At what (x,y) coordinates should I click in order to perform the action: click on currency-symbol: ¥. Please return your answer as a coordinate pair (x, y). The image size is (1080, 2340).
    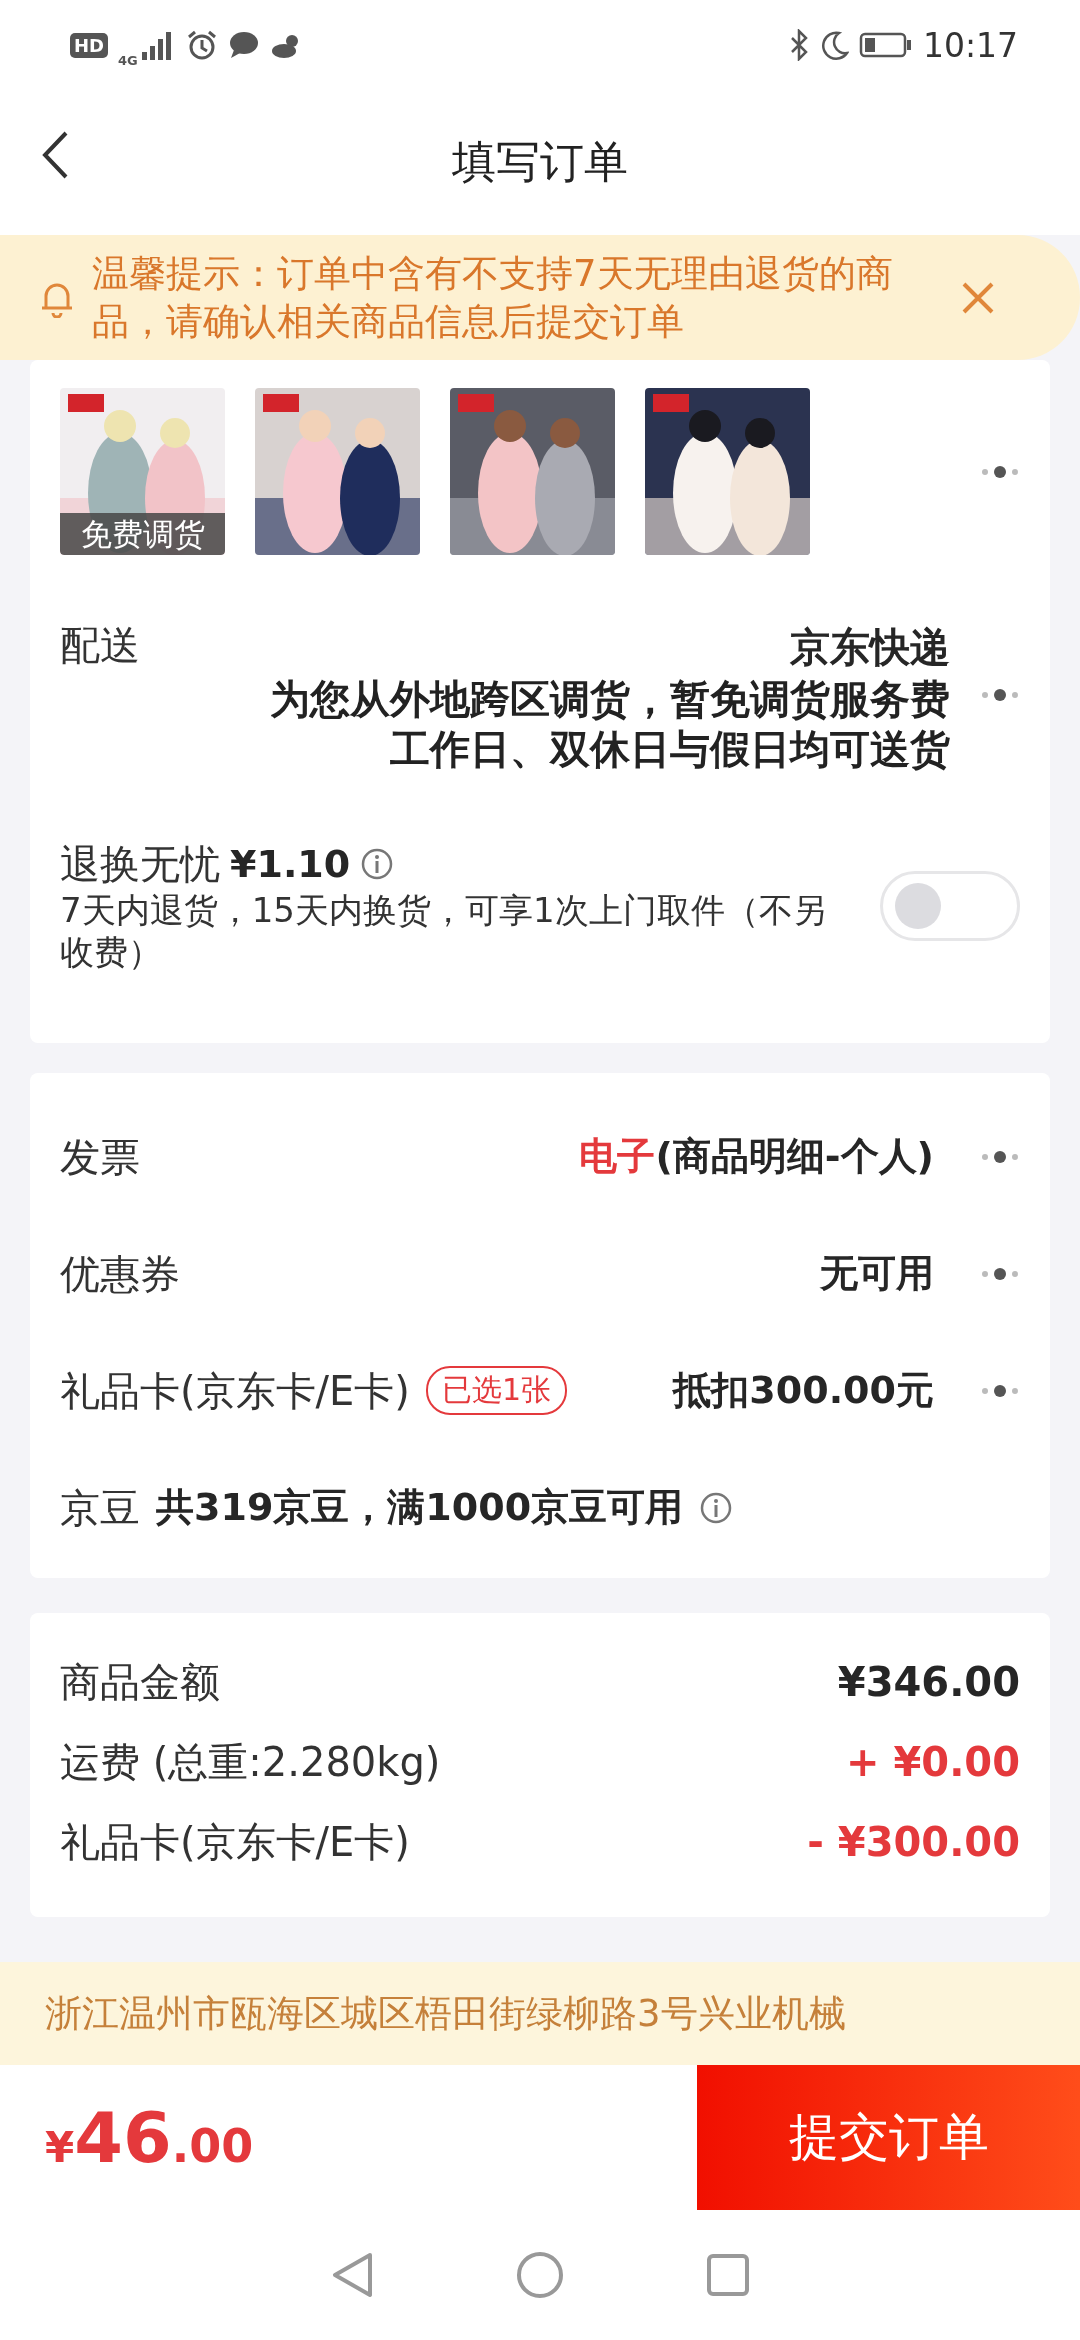
    Looking at the image, I should click on (60, 2147).